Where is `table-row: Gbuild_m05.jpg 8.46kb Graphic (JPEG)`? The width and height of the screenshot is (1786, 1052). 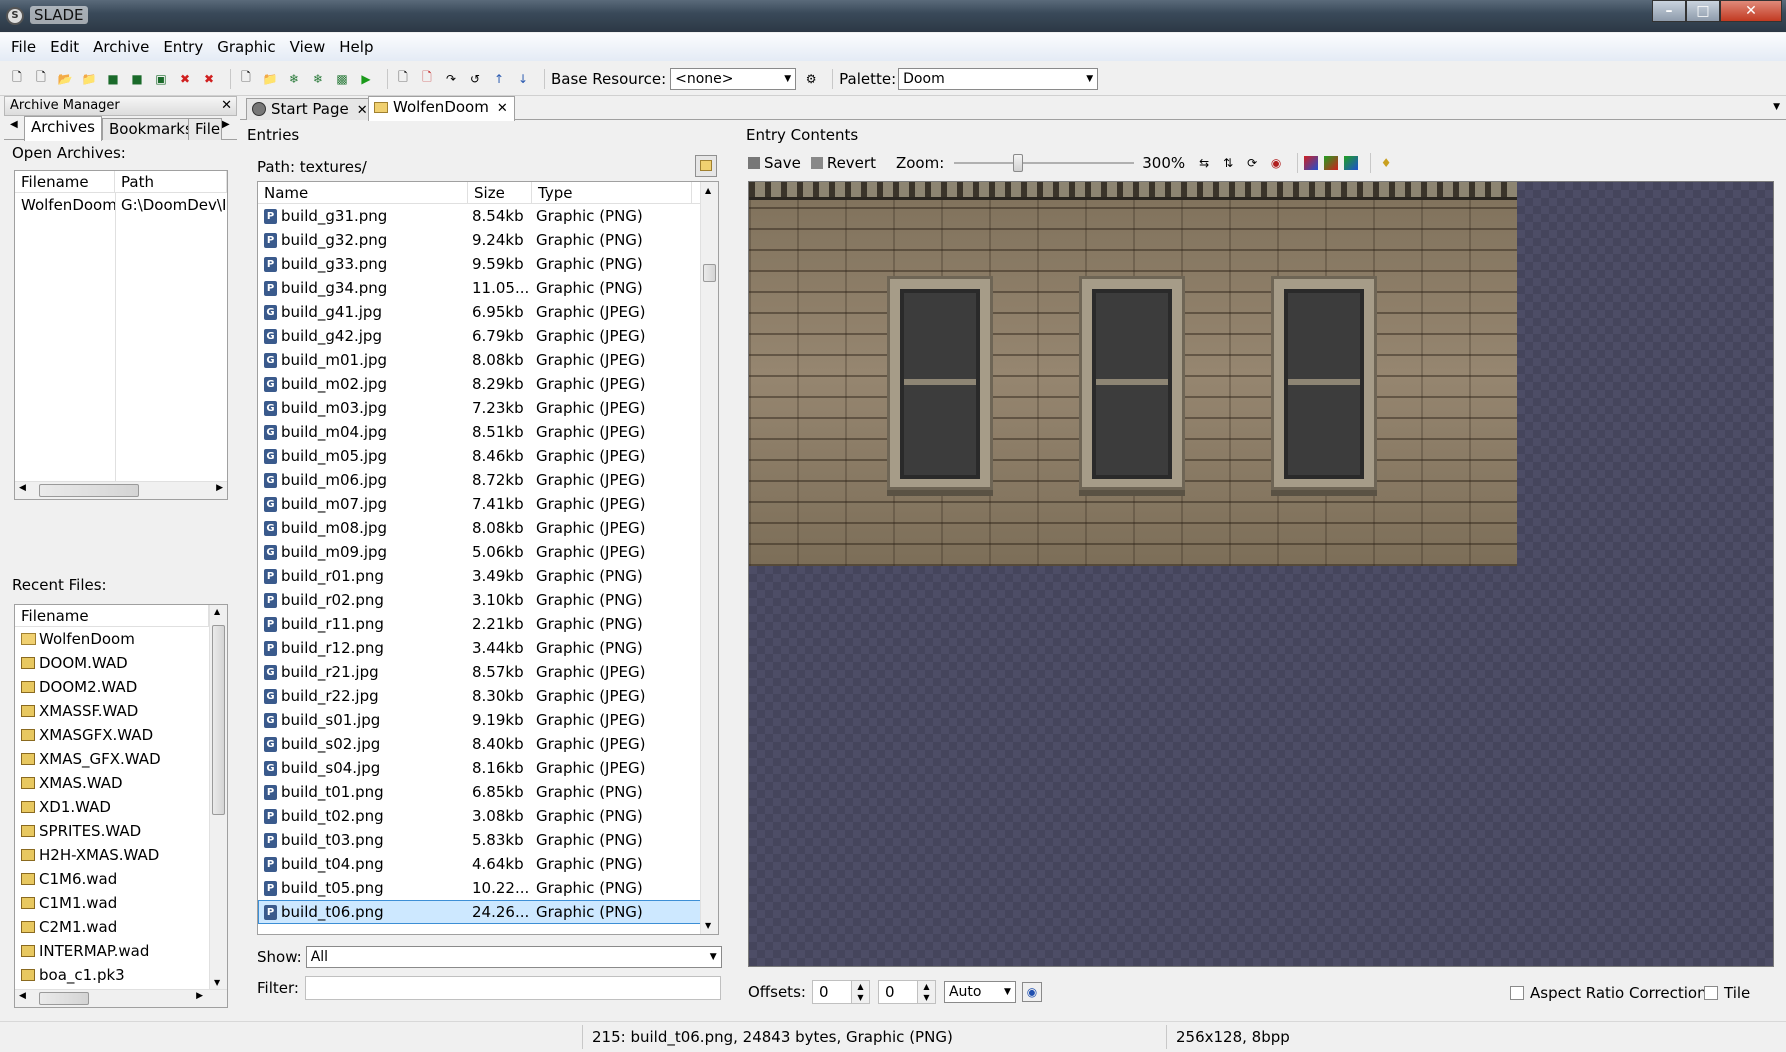 table-row: Gbuild_m05.jpg 8.46kb Graphic (JPEG) is located at coordinates (488, 456).